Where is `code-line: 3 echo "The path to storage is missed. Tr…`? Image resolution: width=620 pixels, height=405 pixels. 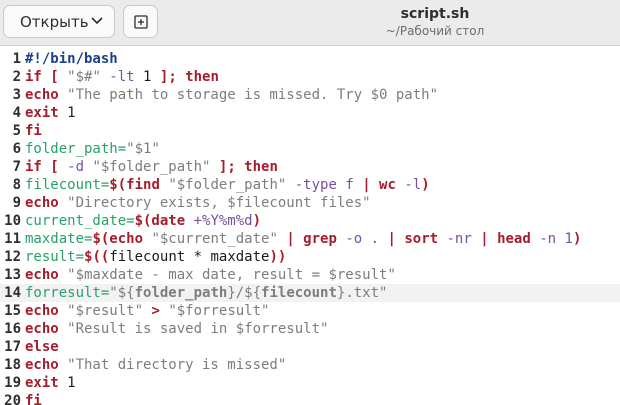
code-line: 3 echo "The path to storage is missed. Tr… is located at coordinates (310, 95).